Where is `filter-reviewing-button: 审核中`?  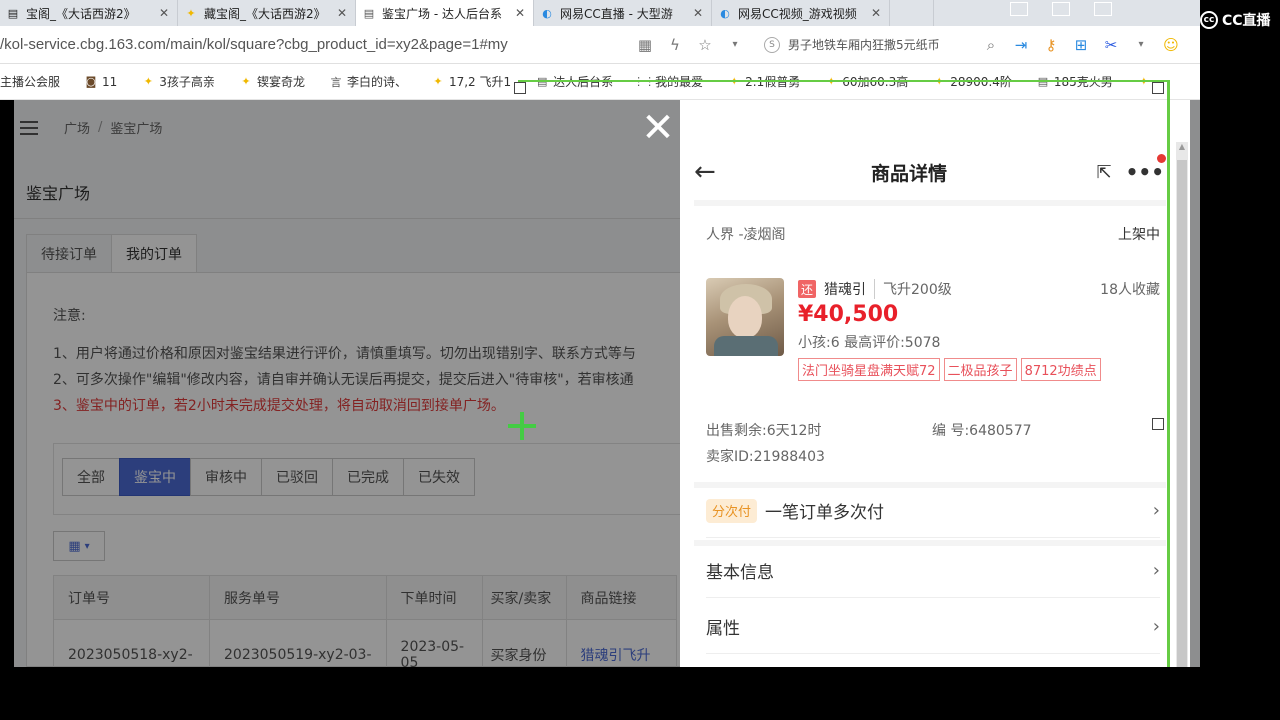 filter-reviewing-button: 审核中 is located at coordinates (226, 477).